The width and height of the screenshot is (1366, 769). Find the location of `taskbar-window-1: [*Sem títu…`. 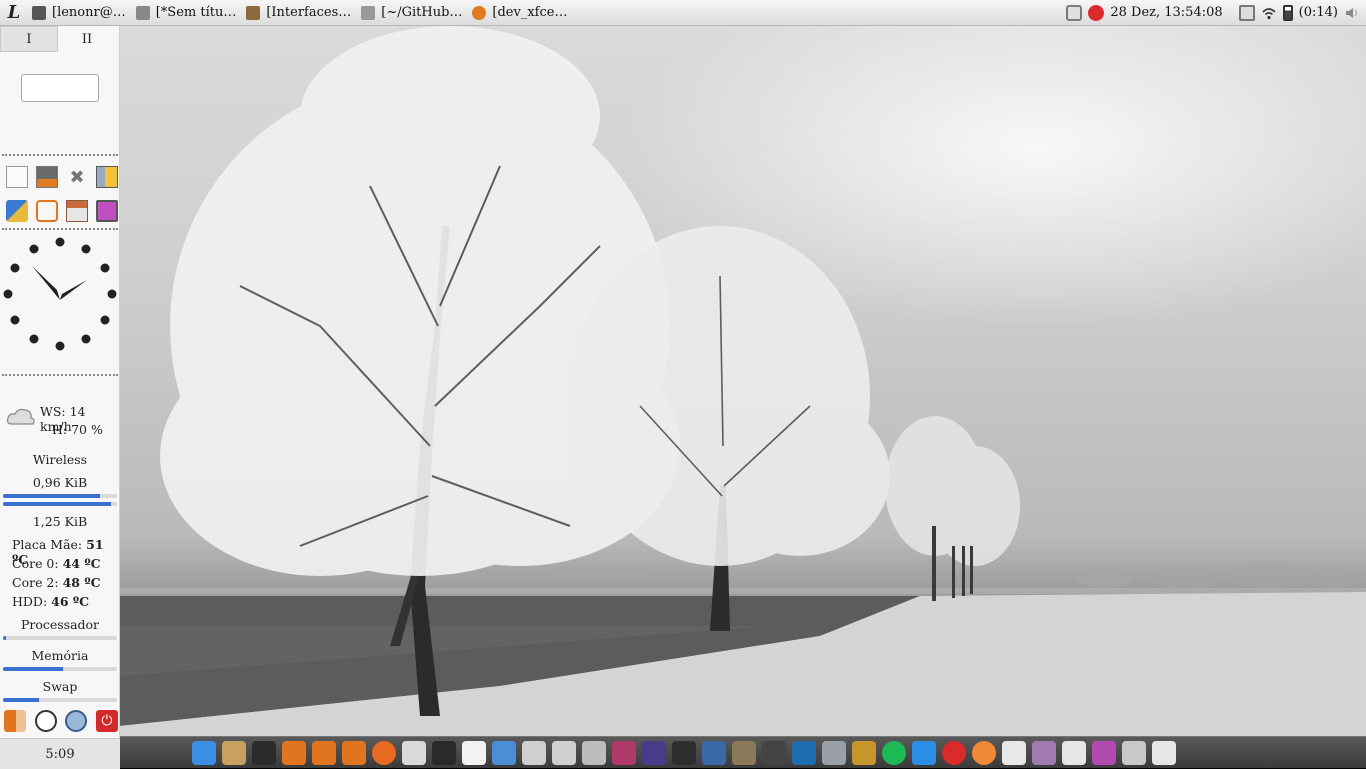

taskbar-window-1: [*Sem títu… is located at coordinates (186, 13).